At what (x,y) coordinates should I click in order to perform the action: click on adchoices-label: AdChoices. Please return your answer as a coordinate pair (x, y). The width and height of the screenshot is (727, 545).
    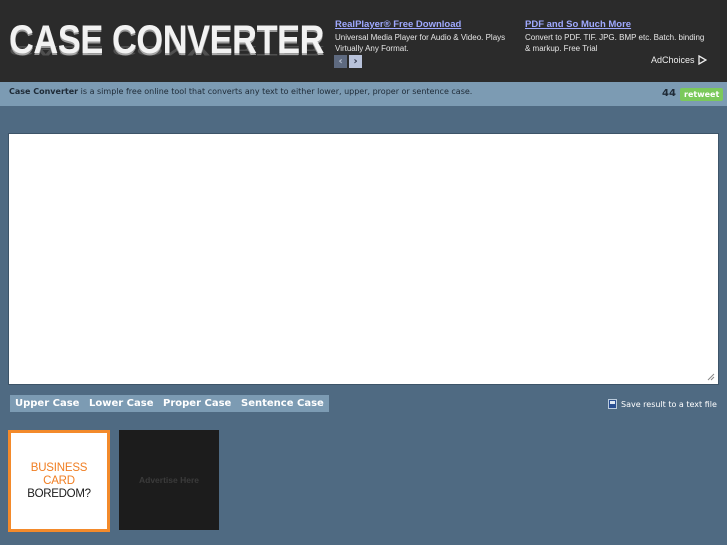
    Looking at the image, I should click on (673, 60).